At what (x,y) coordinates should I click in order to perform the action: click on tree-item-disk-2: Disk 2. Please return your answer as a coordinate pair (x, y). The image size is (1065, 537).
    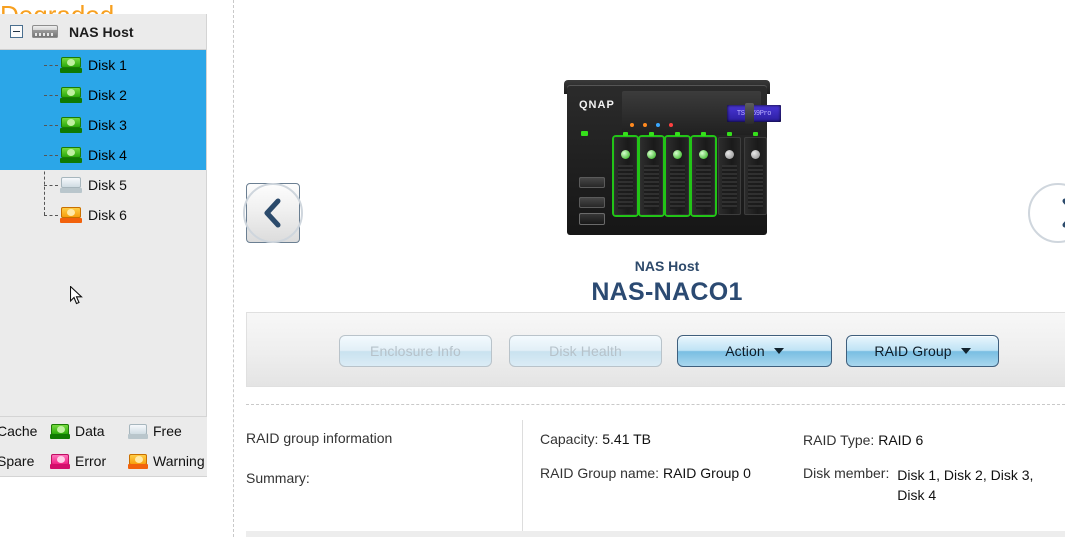
    Looking at the image, I should click on (103, 95).